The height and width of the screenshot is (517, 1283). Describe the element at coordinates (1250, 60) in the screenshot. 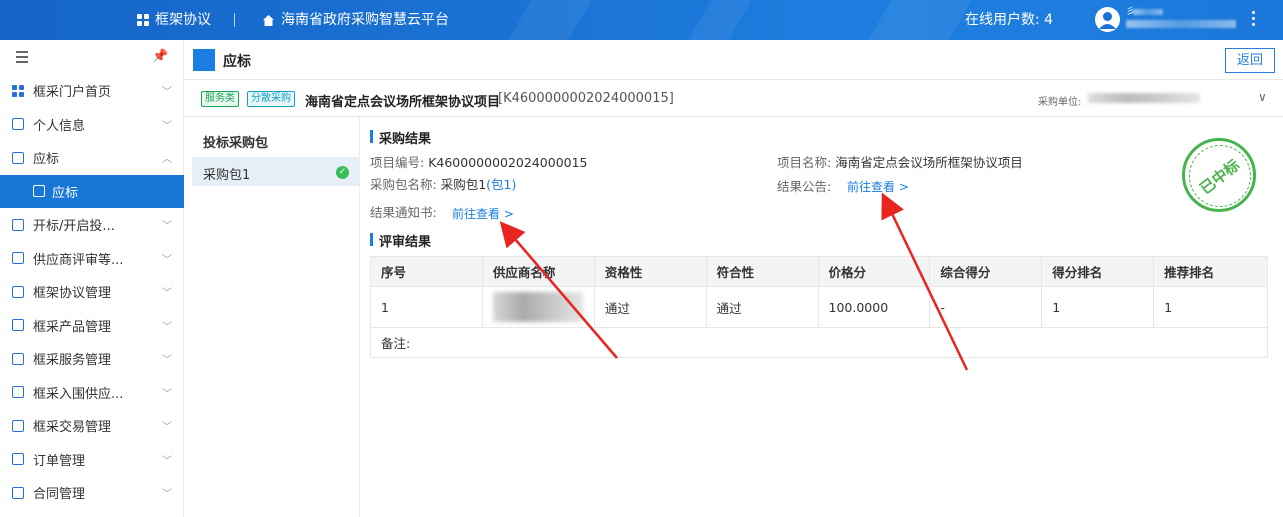

I see `back-button: 返回` at that location.